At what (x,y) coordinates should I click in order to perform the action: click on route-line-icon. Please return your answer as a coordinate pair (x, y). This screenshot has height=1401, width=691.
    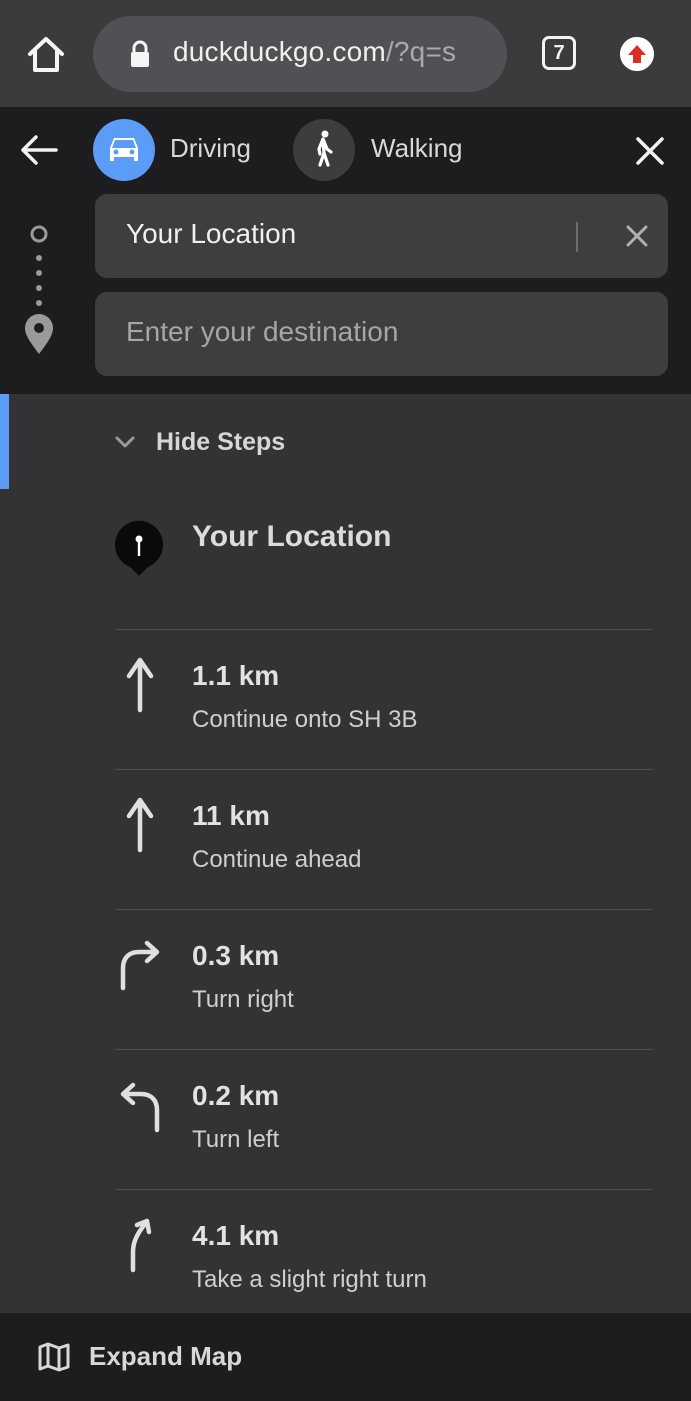
    Looking at the image, I should click on (39, 289).